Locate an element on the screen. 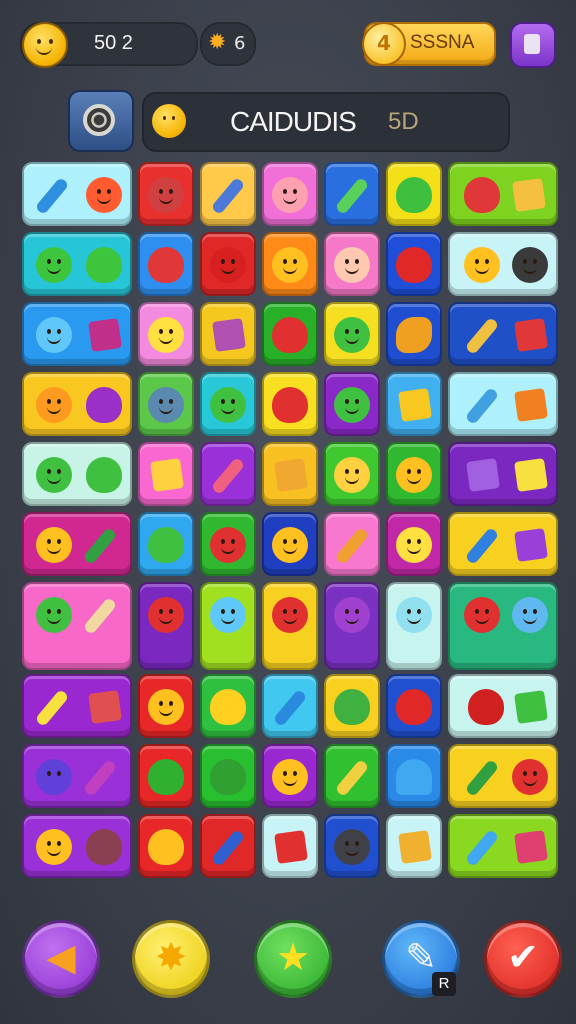  gift-box-icon is located at coordinates (531, 707).